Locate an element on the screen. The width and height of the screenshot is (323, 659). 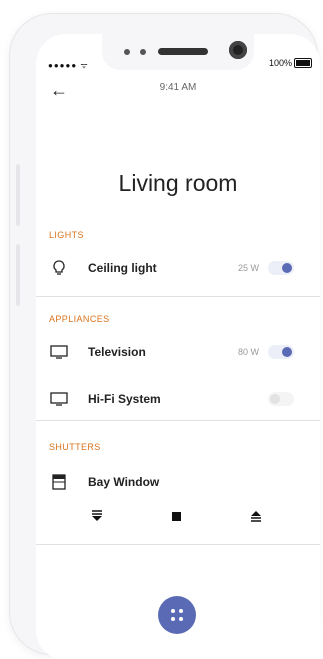
speaker-grille is located at coordinates (183, 51).